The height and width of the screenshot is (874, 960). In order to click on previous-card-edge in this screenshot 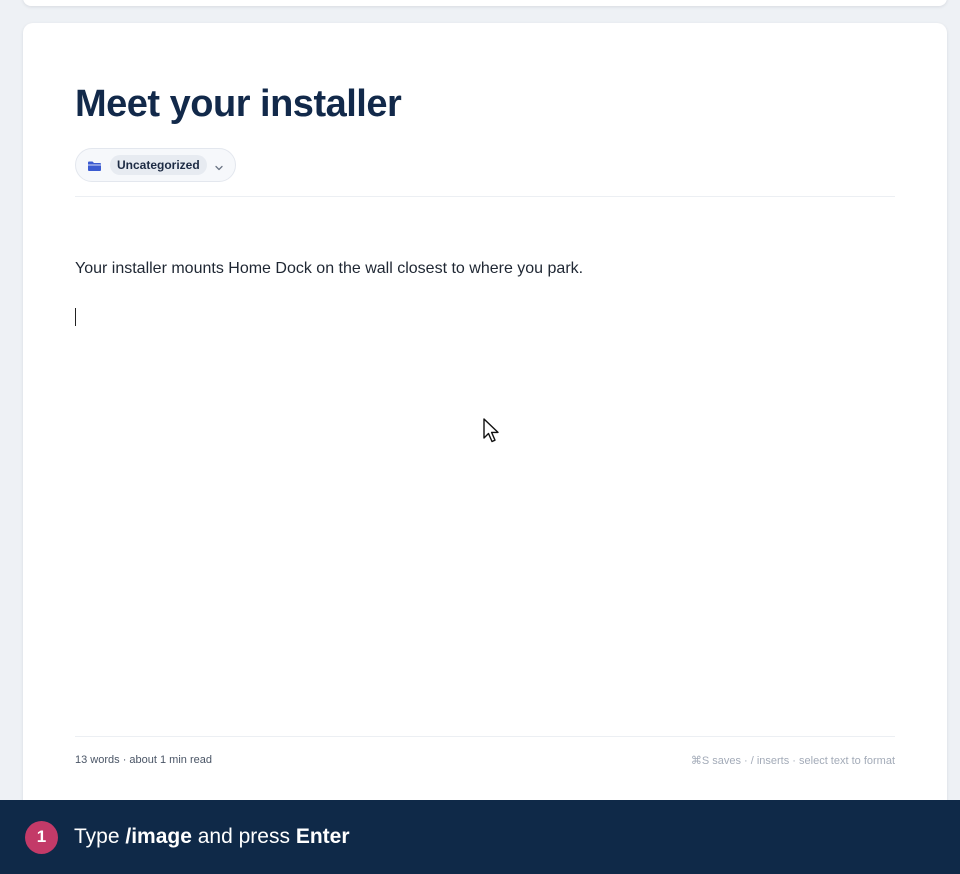, I will do `click(485, 3)`.